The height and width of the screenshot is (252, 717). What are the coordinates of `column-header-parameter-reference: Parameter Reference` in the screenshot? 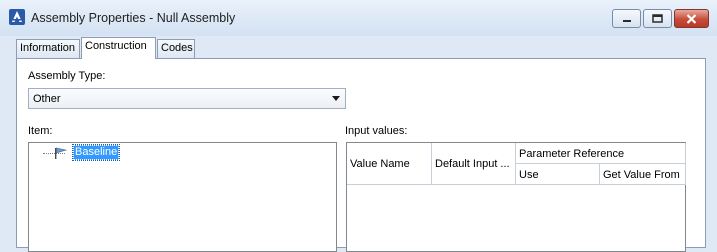 It's located at (601, 153).